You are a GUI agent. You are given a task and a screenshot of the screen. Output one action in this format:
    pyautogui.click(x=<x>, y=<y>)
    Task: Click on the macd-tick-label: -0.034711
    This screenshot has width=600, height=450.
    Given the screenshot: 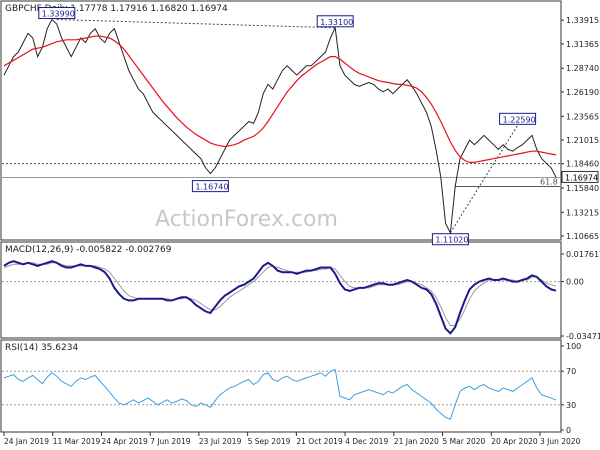 What is the action you would take?
    pyautogui.click(x=583, y=336)
    